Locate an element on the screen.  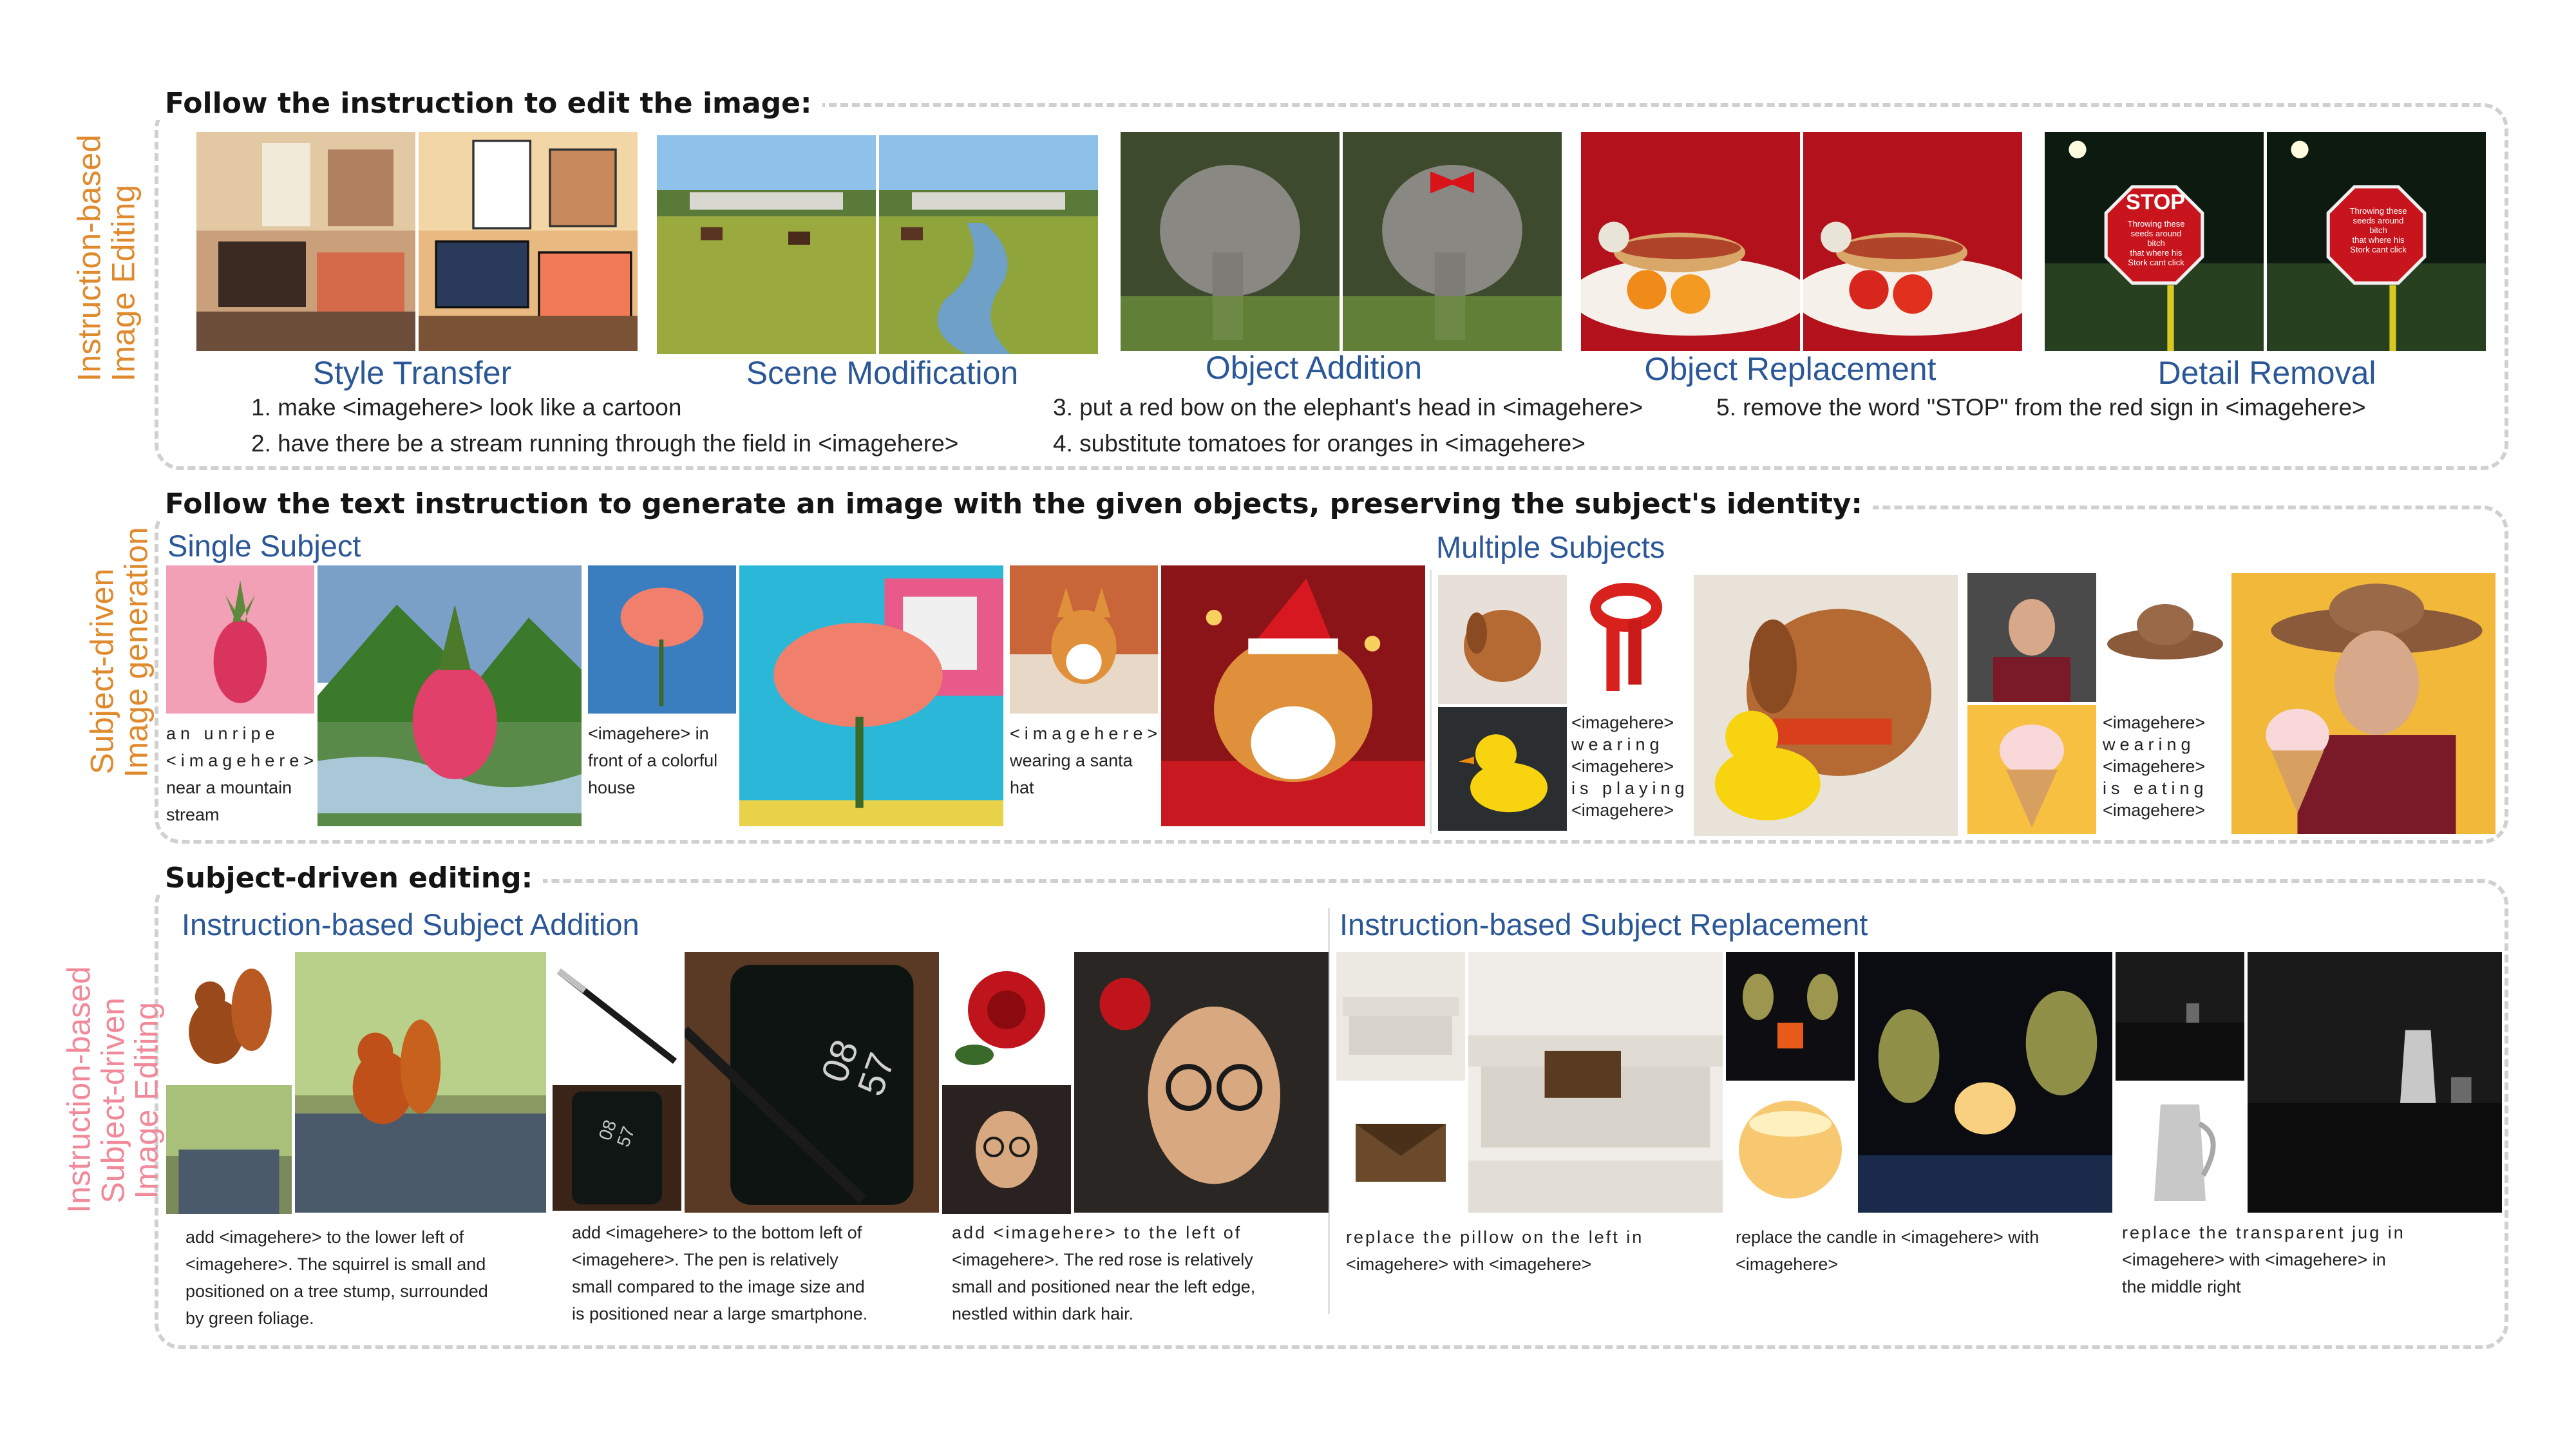
wine-glasses-candle-image is located at coordinates (1791, 1016).